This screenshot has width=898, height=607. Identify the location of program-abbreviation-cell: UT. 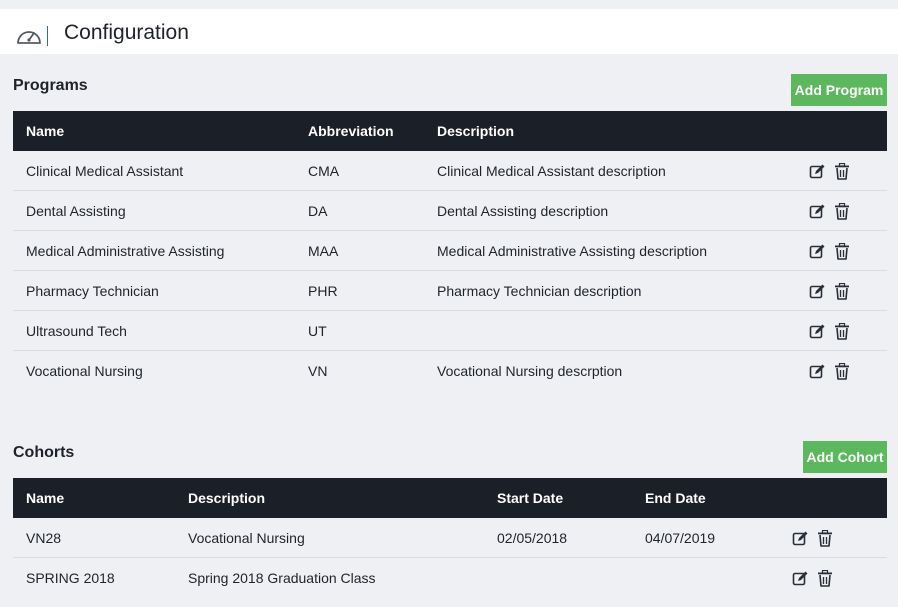
(317, 331).